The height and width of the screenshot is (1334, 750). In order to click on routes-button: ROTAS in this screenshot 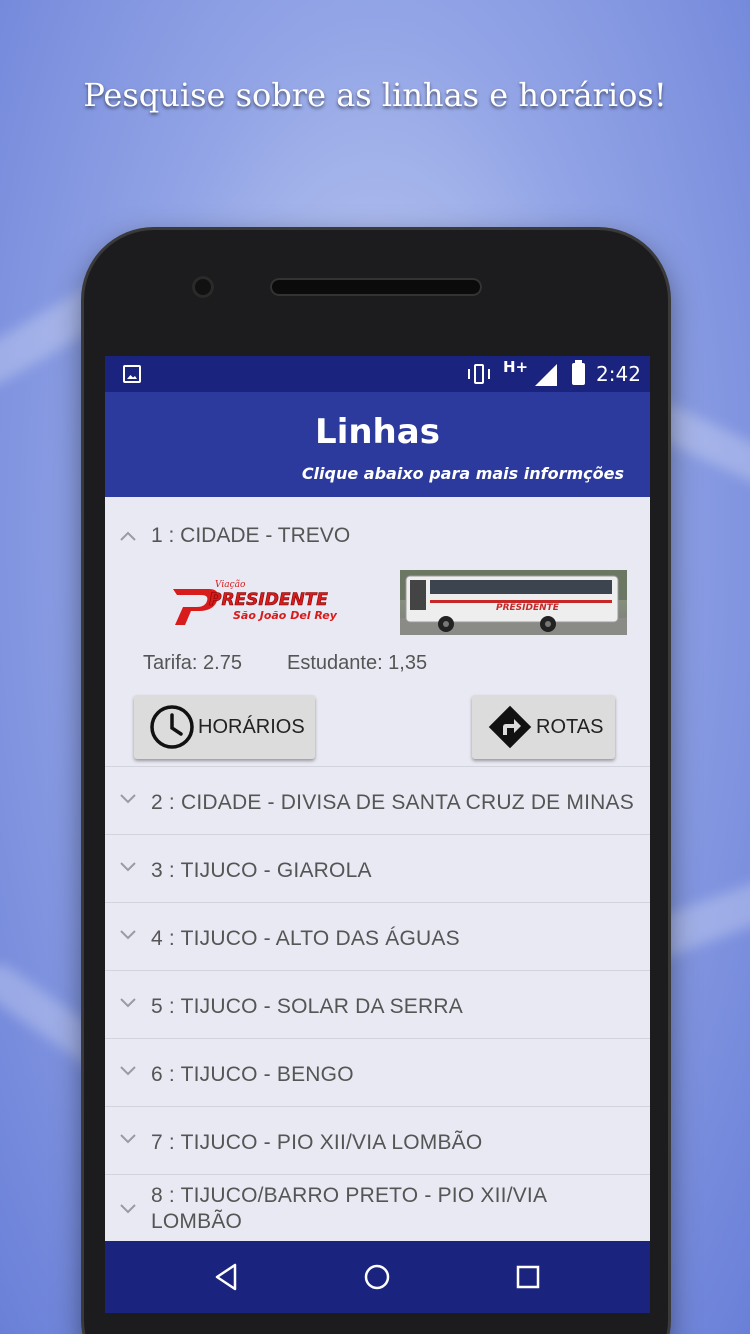, I will do `click(543, 727)`.